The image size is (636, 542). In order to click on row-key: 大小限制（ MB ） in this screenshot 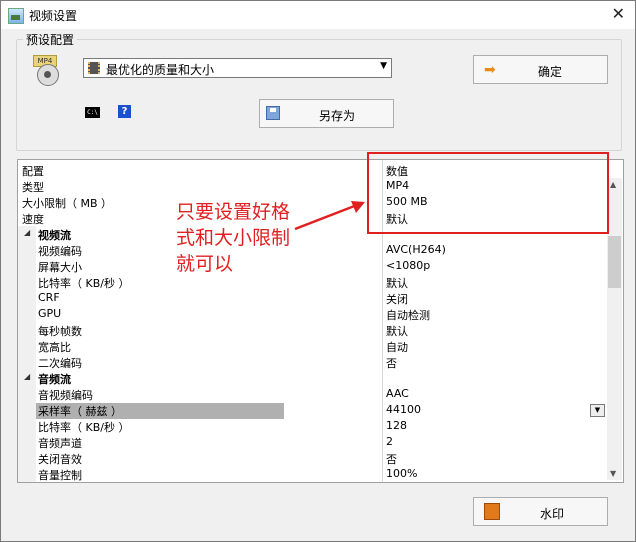, I will do `click(67, 203)`.